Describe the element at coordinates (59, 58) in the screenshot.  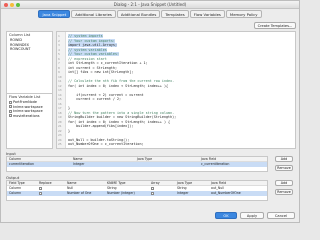
I see `line-number: 6` at that location.